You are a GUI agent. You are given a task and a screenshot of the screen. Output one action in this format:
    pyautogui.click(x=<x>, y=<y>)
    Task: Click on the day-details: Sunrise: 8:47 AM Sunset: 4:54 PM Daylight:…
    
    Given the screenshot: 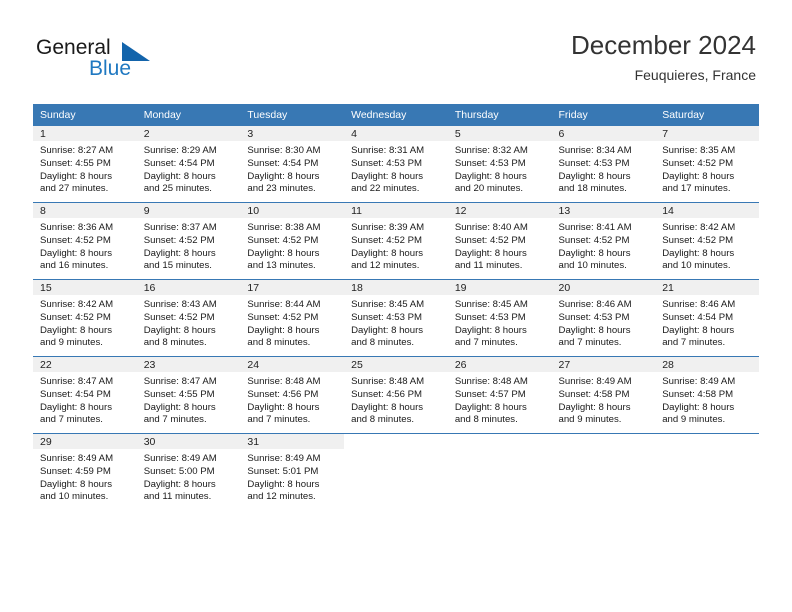 What is the action you would take?
    pyautogui.click(x=85, y=399)
    